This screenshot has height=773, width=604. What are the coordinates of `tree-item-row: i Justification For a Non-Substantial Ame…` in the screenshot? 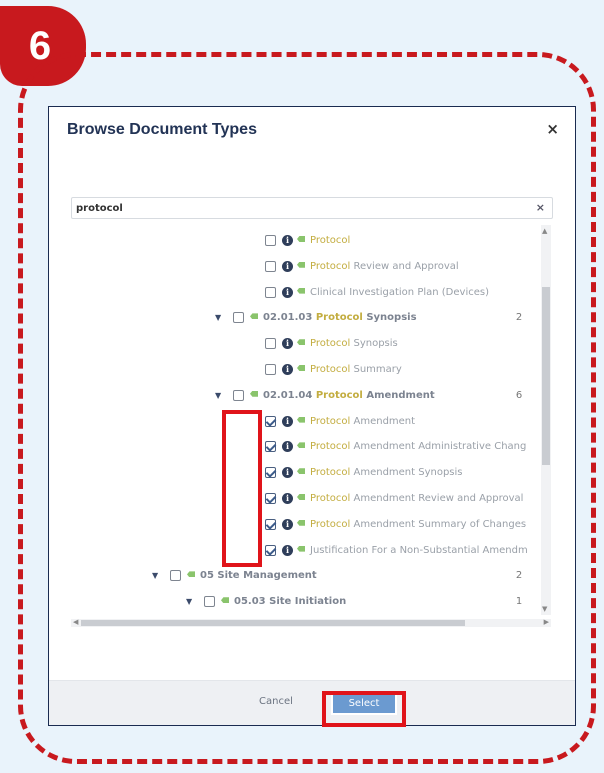 It's located at (305, 552).